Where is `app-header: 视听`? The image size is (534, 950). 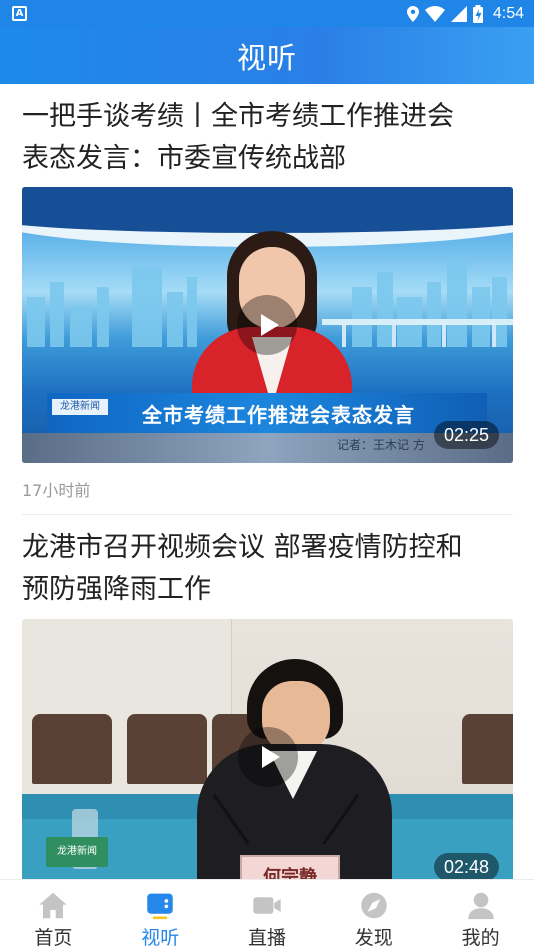
app-header: 视听 is located at coordinates (267, 55).